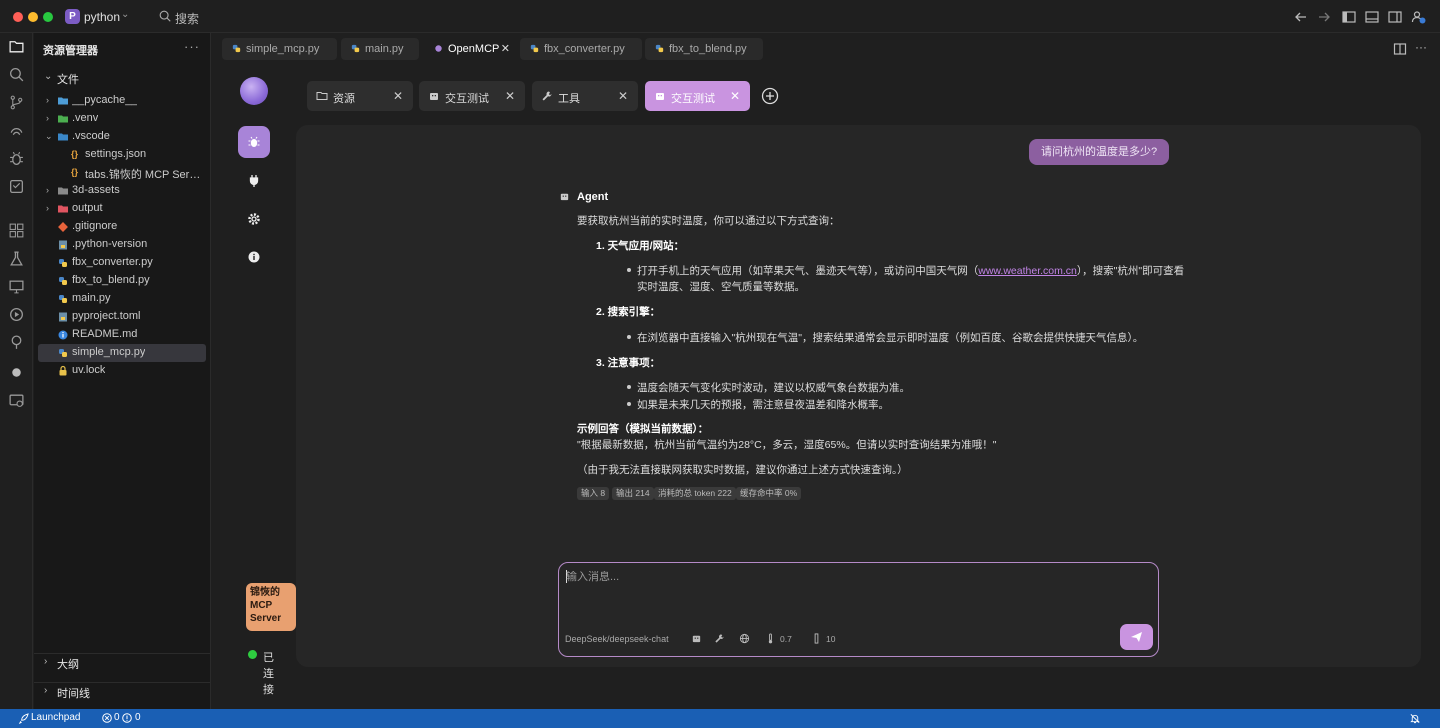  I want to click on openmcp-icon, so click(16, 400).